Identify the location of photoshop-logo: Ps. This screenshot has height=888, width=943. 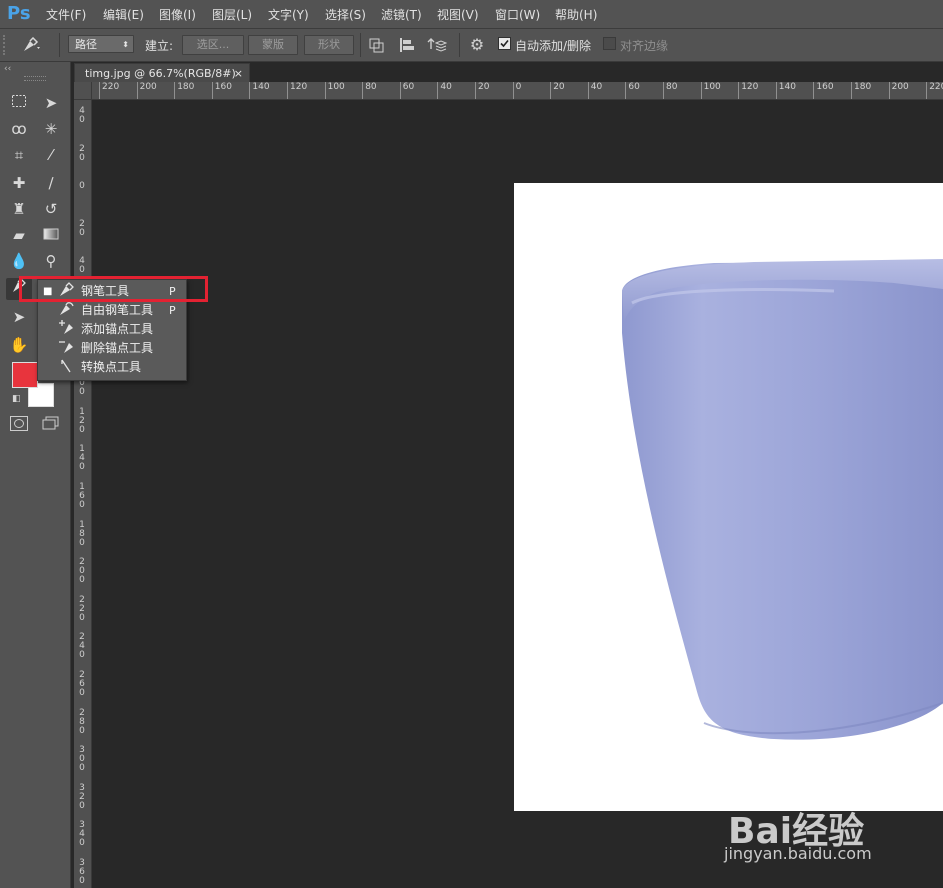
(19, 13).